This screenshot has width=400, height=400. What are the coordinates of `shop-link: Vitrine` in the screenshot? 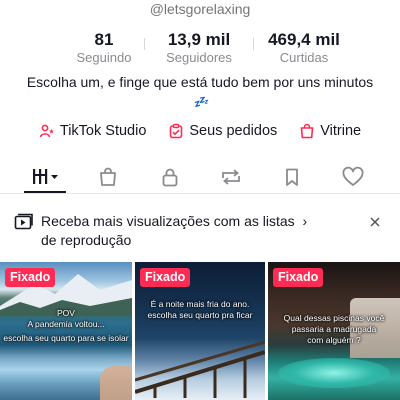 It's located at (330, 131).